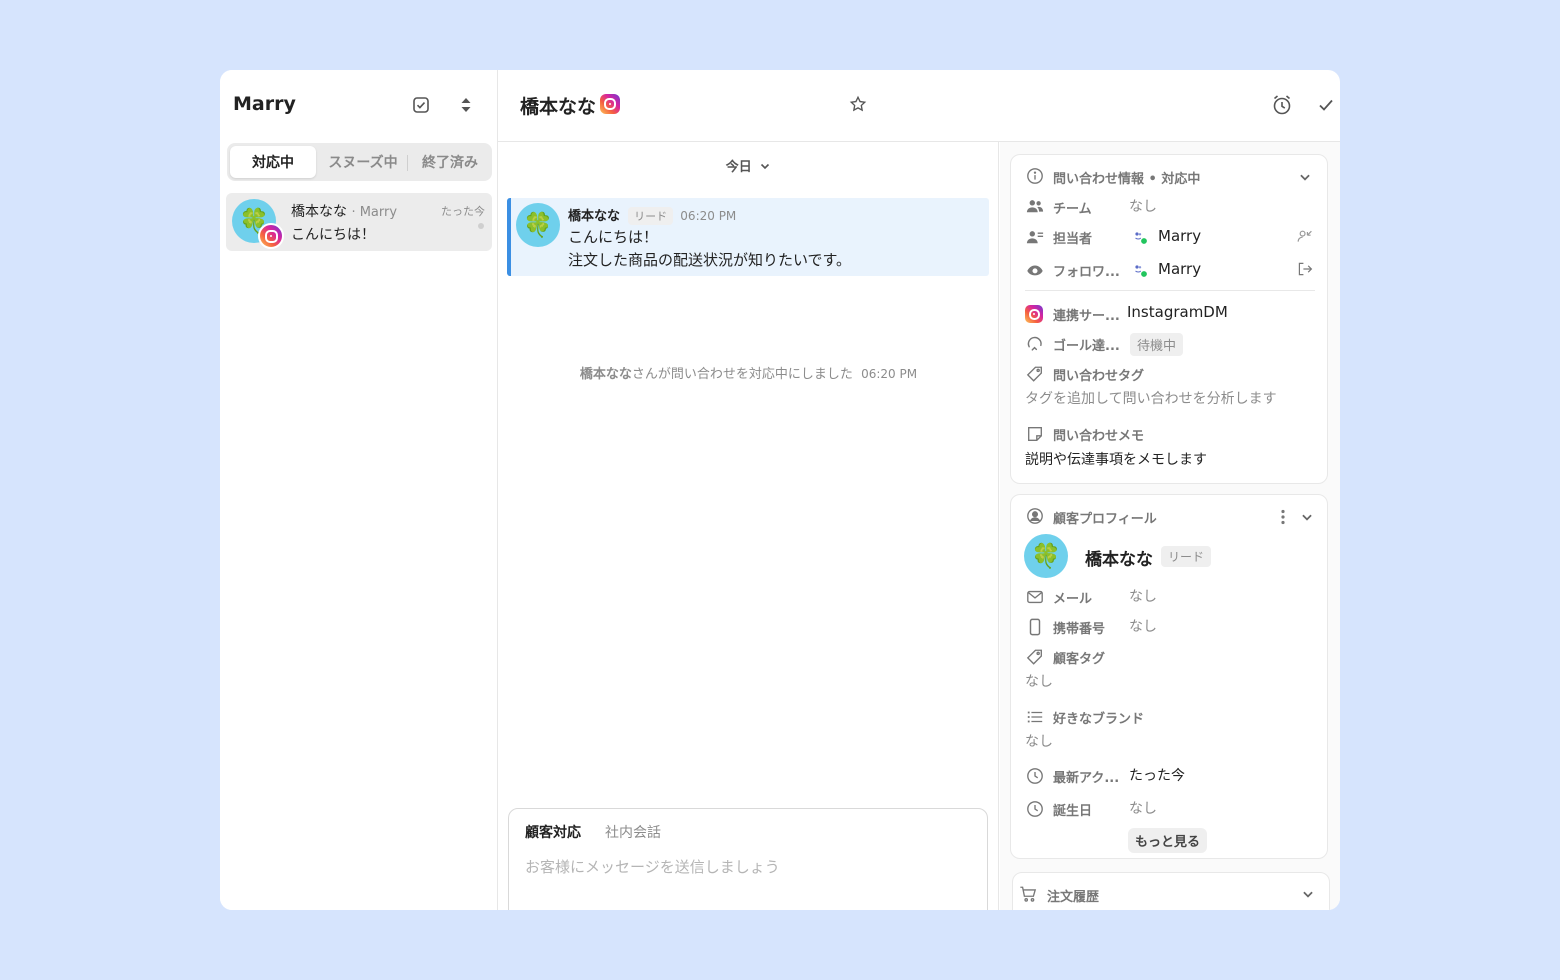 Image resolution: width=1560 pixels, height=980 pixels. What do you see at coordinates (610, 104) in the screenshot?
I see `header-instagram-icon` at bounding box center [610, 104].